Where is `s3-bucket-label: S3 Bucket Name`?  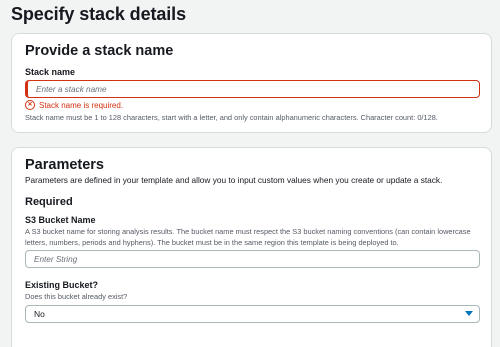 s3-bucket-label: S3 Bucket Name is located at coordinates (60, 220).